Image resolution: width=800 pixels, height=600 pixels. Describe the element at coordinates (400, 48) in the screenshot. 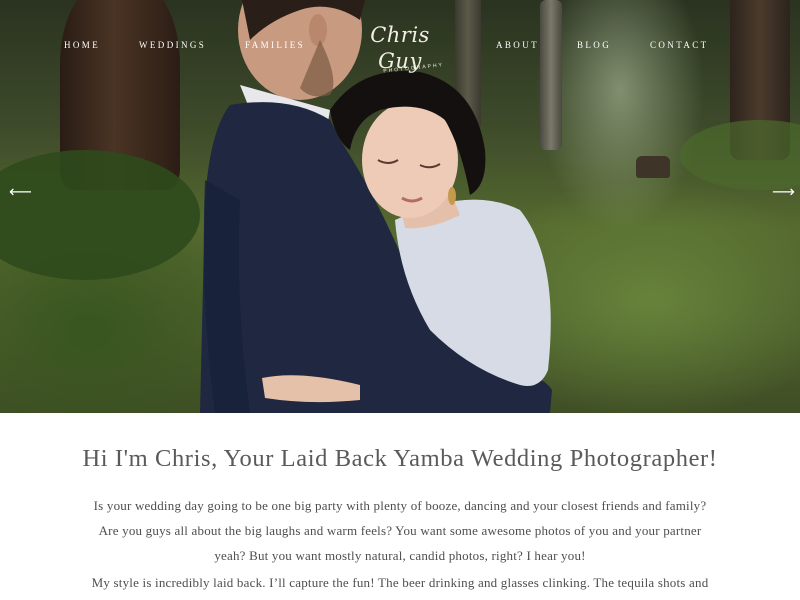

I see `site-logo: Chris Guy PHOTOGRAPHY` at that location.